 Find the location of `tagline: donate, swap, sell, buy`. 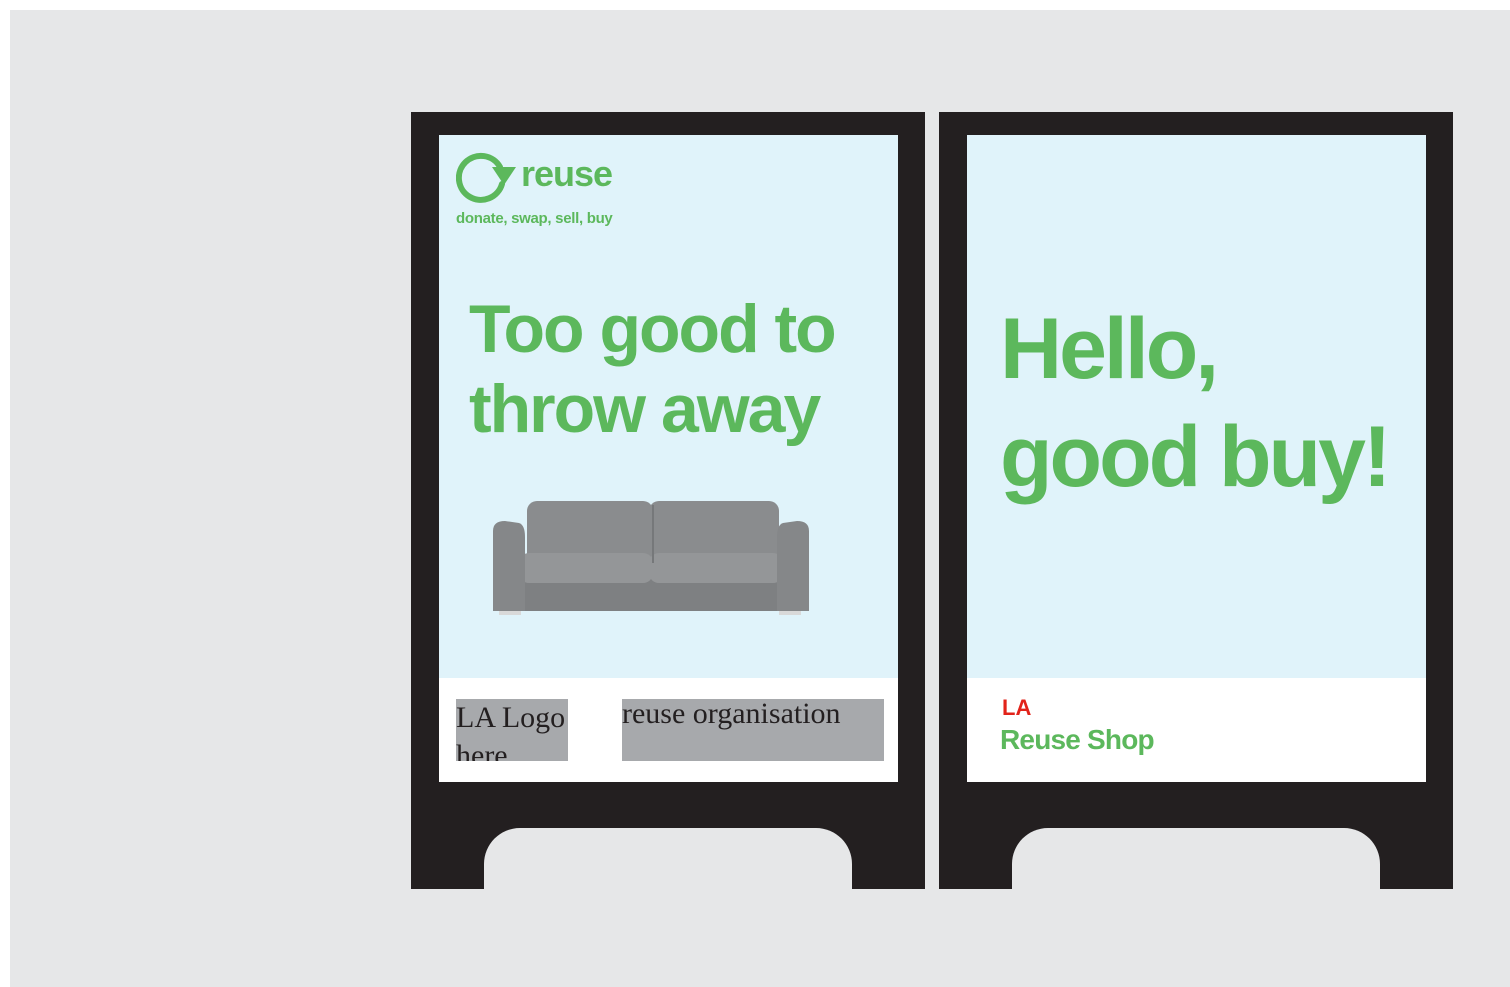

tagline: donate, swap, sell, buy is located at coordinates (534, 218).